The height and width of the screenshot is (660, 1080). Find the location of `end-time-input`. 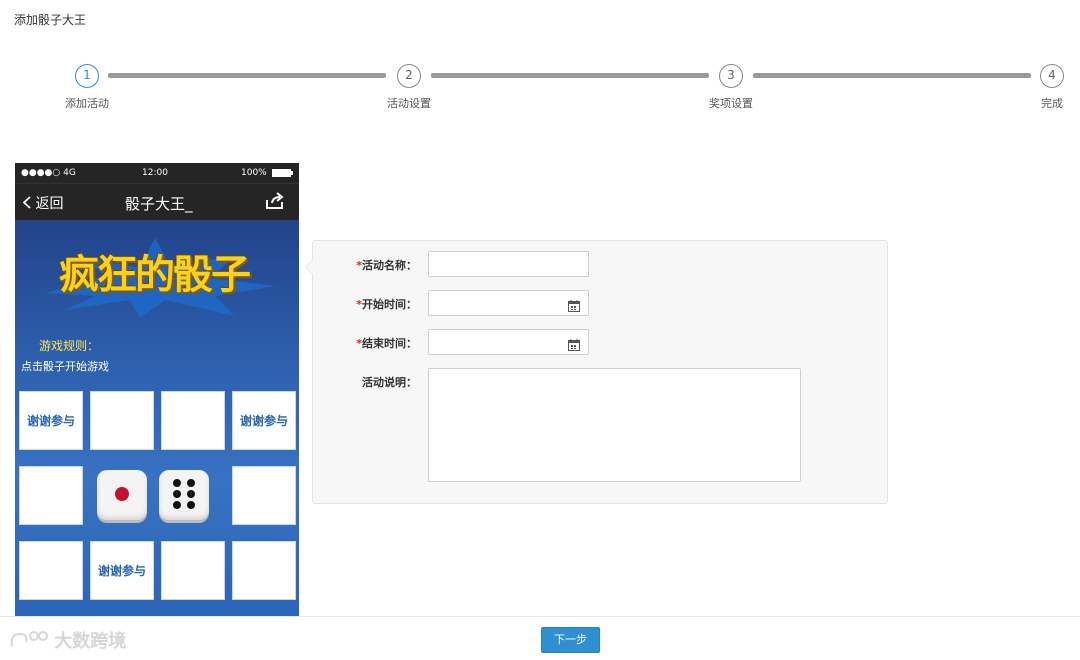

end-time-input is located at coordinates (508, 342).